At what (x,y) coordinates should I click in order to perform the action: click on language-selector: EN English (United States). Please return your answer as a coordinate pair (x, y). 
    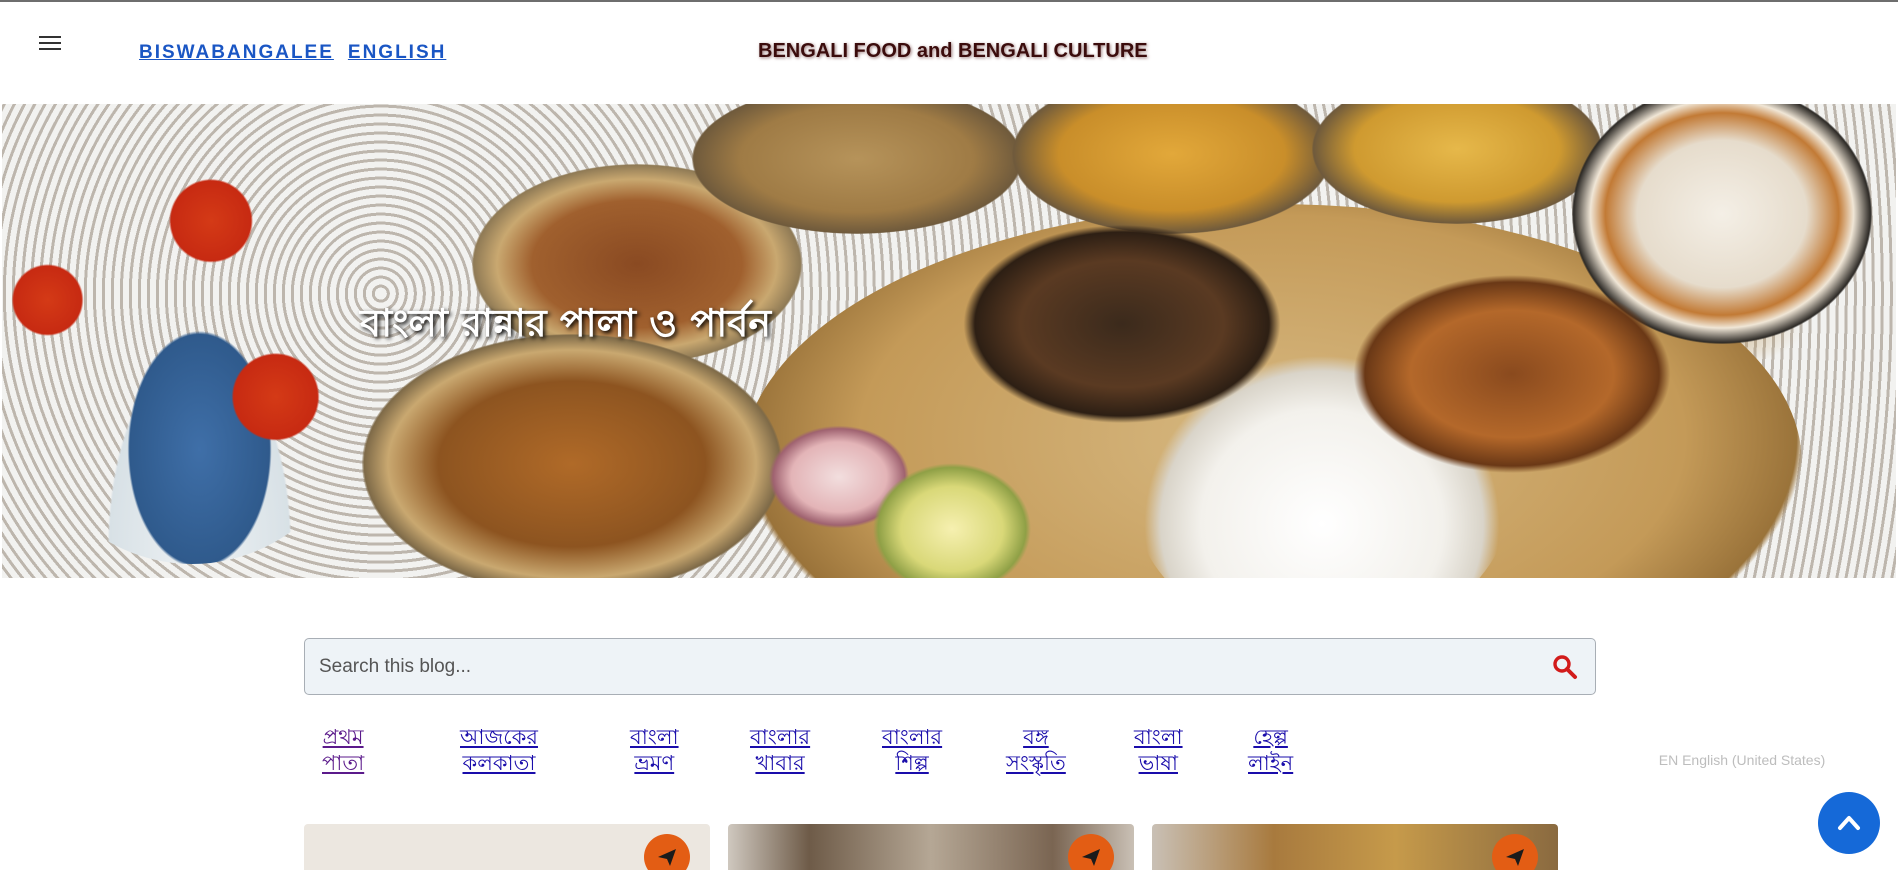
    Looking at the image, I should click on (1742, 760).